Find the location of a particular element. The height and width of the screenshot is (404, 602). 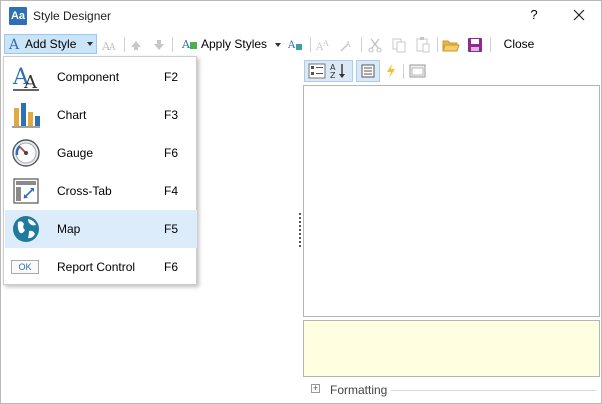

ok-control-icon: OK is located at coordinates (25, 267).